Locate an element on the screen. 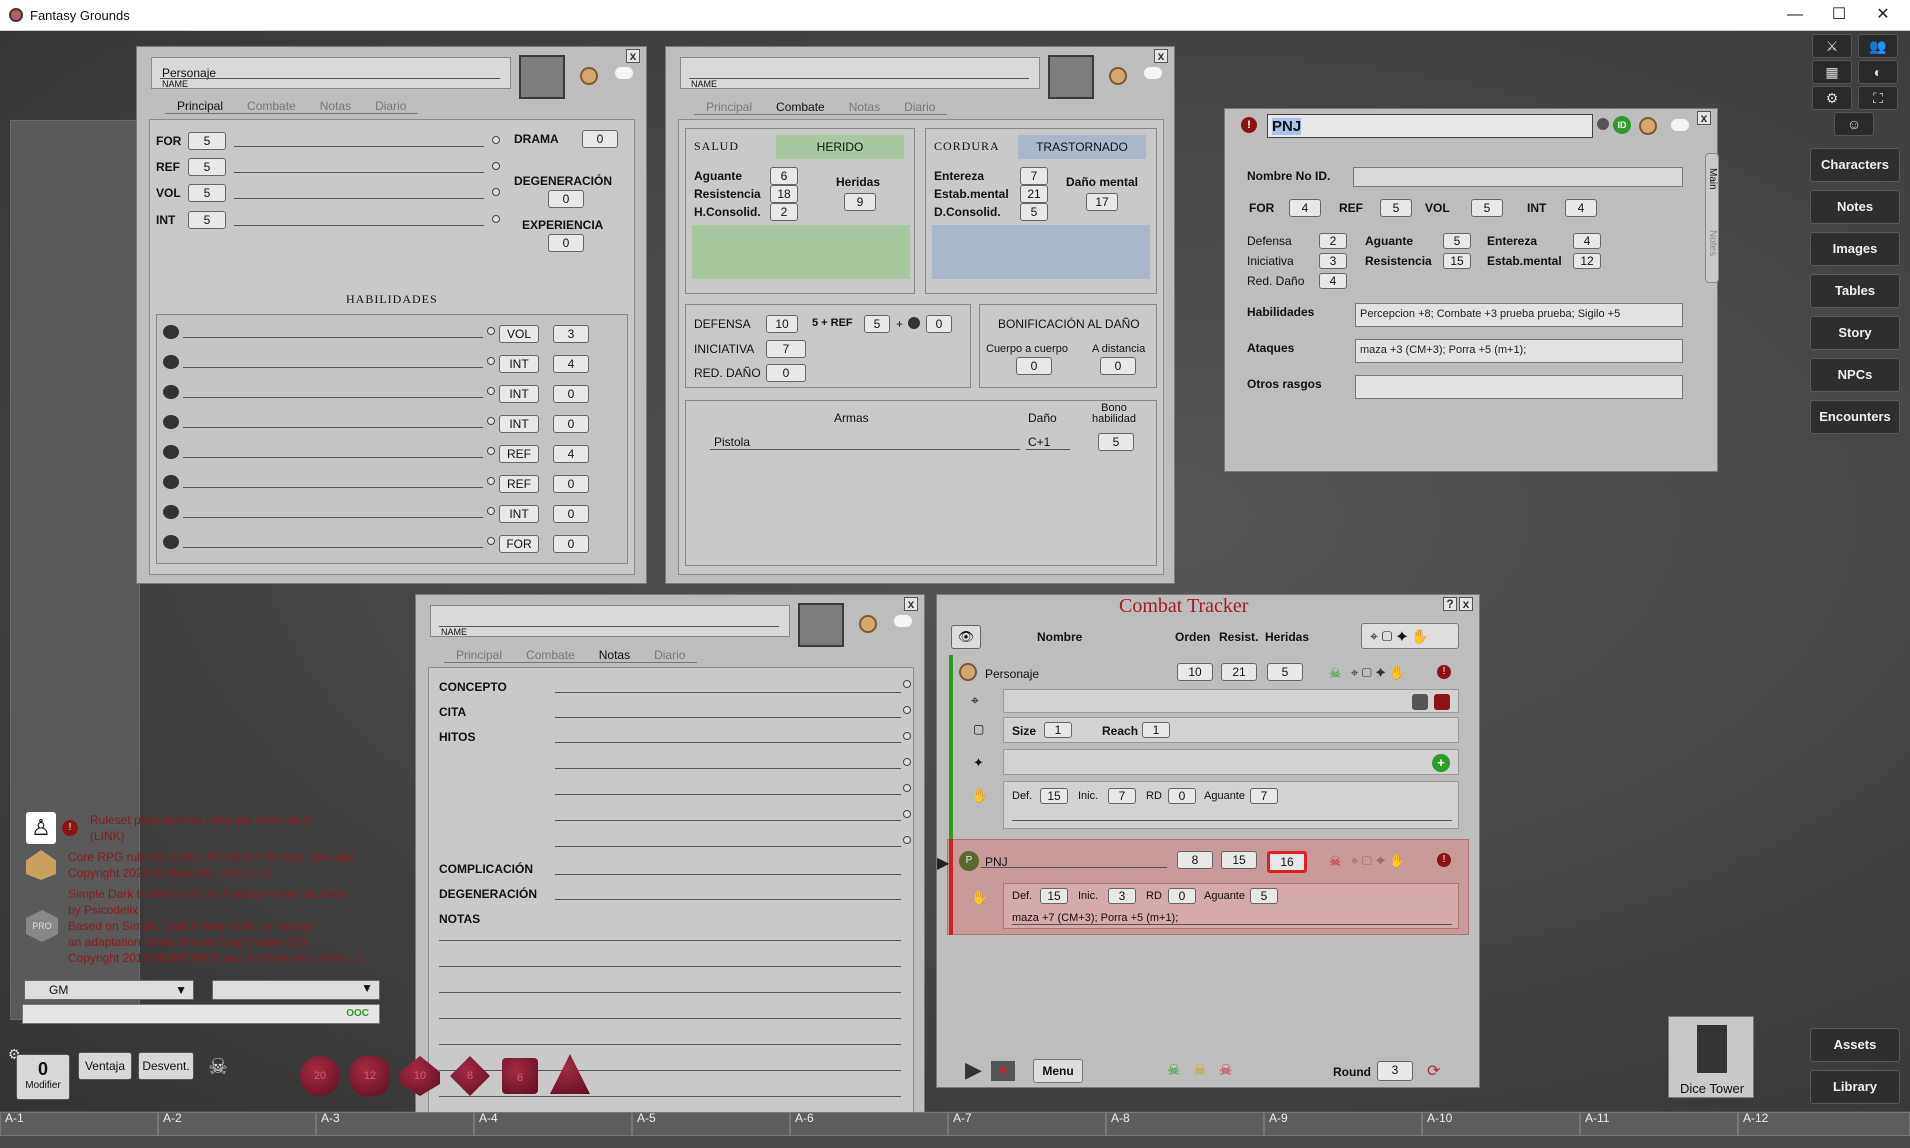 The image size is (1910, 1148). pc-token-icon is located at coordinates (968, 672).